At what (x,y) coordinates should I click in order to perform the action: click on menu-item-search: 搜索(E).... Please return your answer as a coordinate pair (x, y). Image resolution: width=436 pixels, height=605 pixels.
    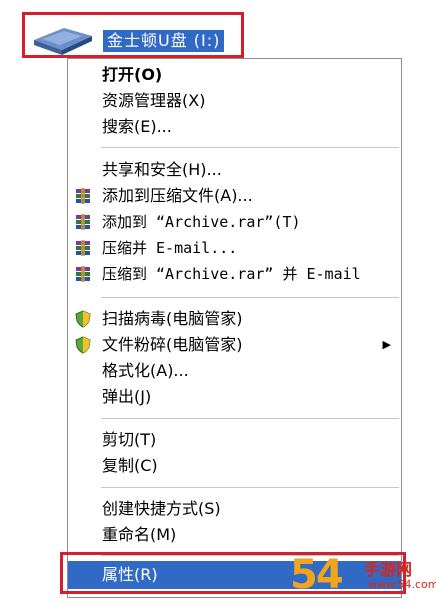
    Looking at the image, I should click on (234, 127).